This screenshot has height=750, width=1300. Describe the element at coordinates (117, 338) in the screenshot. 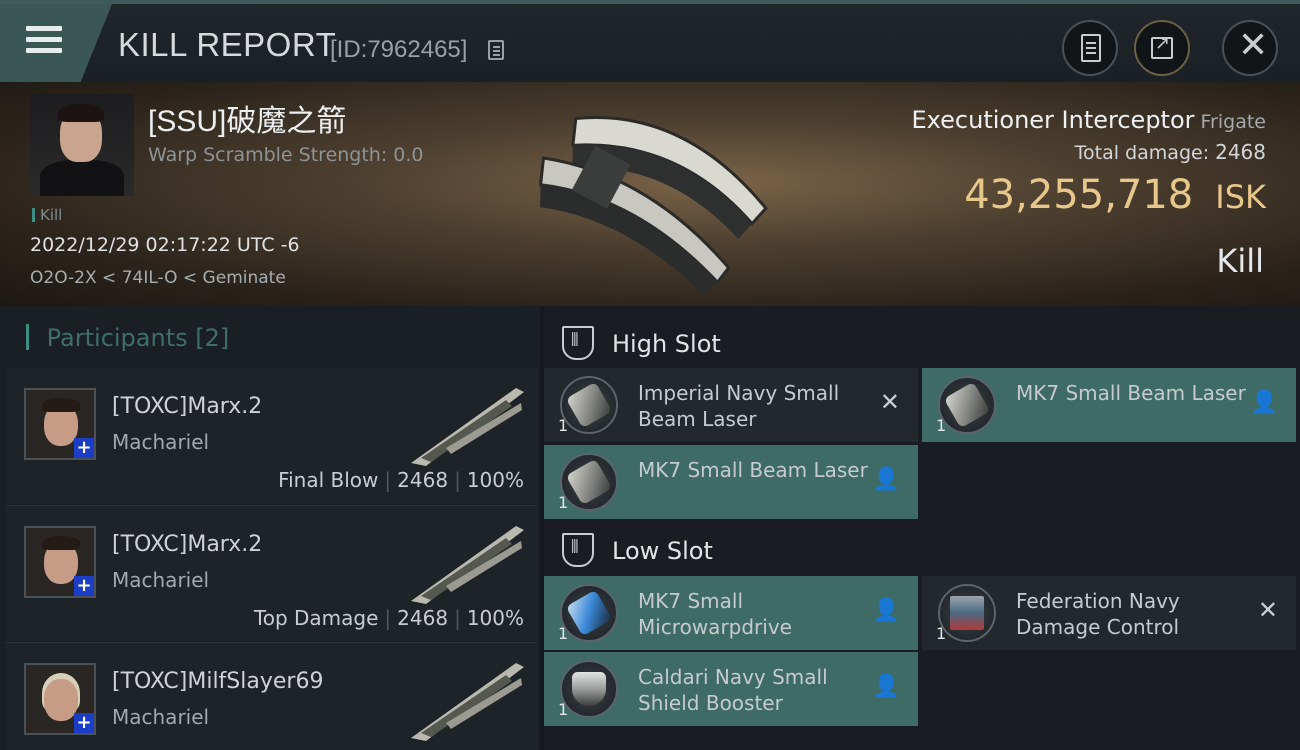

I see `participants-label: Participants` at that location.